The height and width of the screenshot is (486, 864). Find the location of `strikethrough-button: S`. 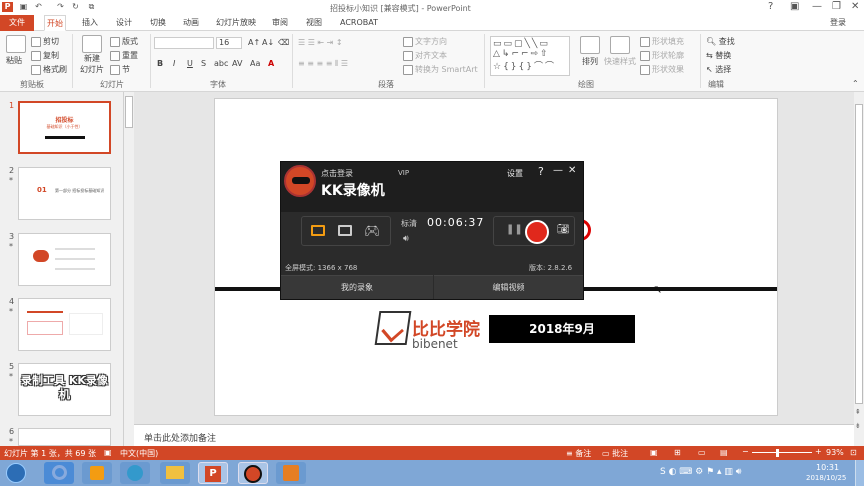

strikethrough-button: S is located at coordinates (203, 63).